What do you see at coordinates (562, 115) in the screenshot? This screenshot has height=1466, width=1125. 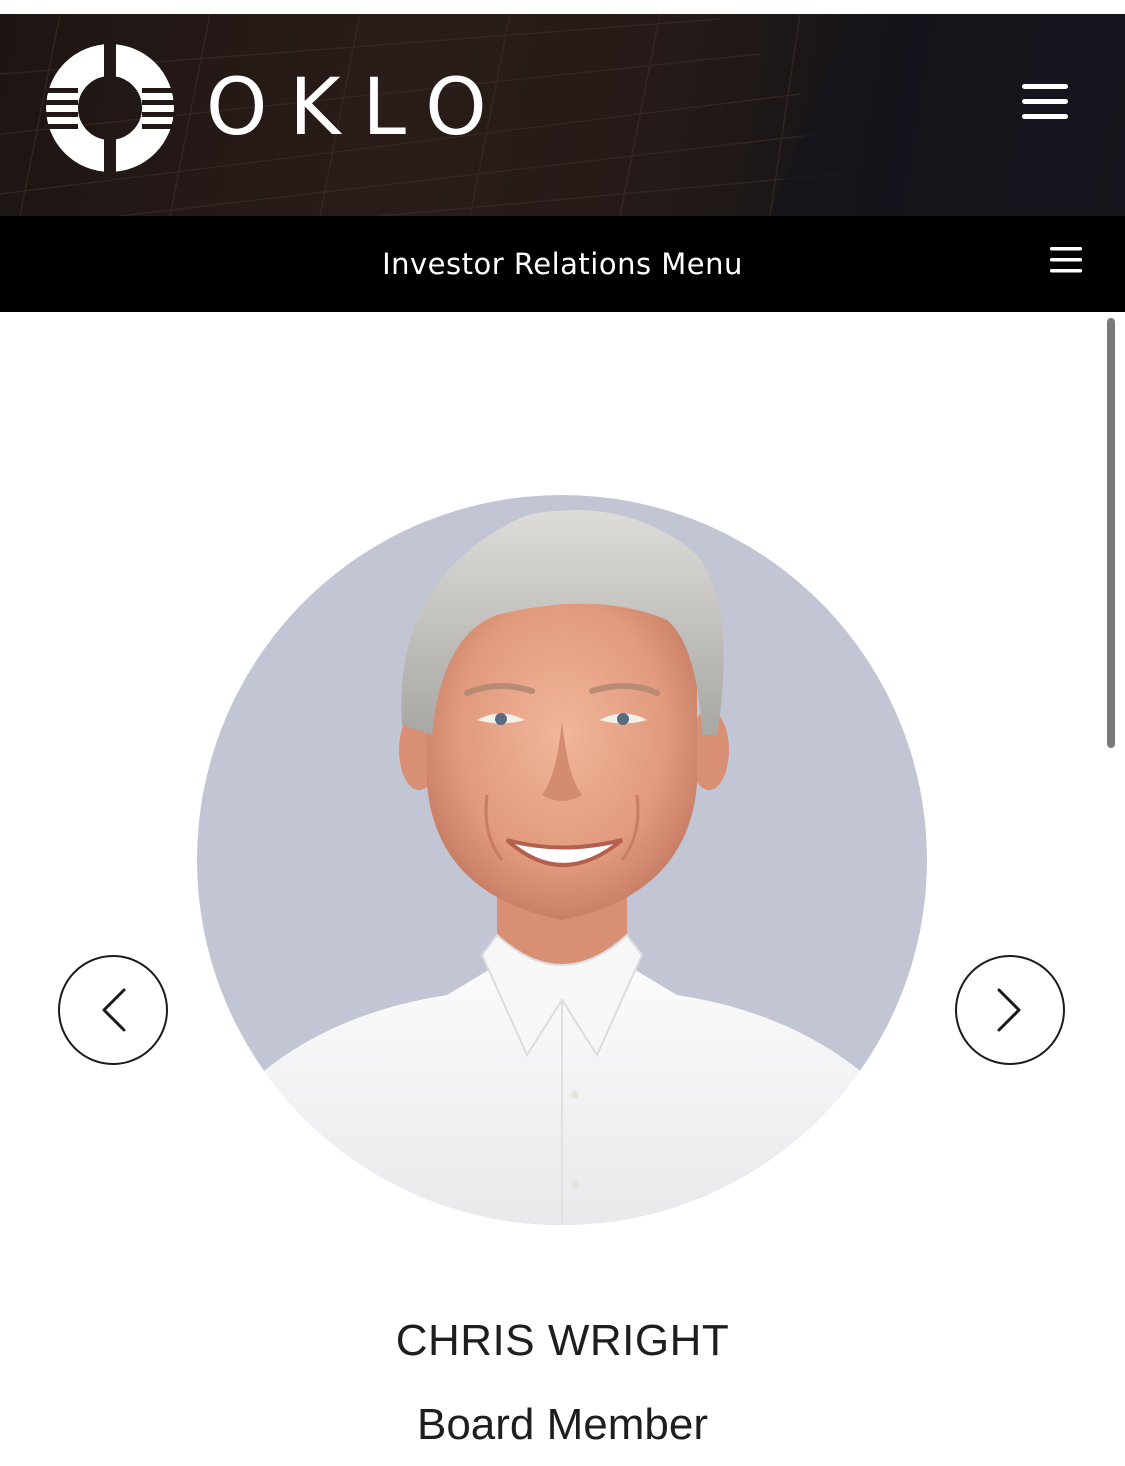 I see `site-header: OKLO` at bounding box center [562, 115].